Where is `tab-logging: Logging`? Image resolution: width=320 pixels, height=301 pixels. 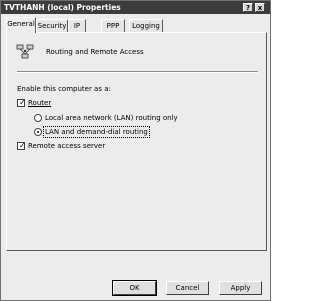 tab-logging: Logging is located at coordinates (146, 25).